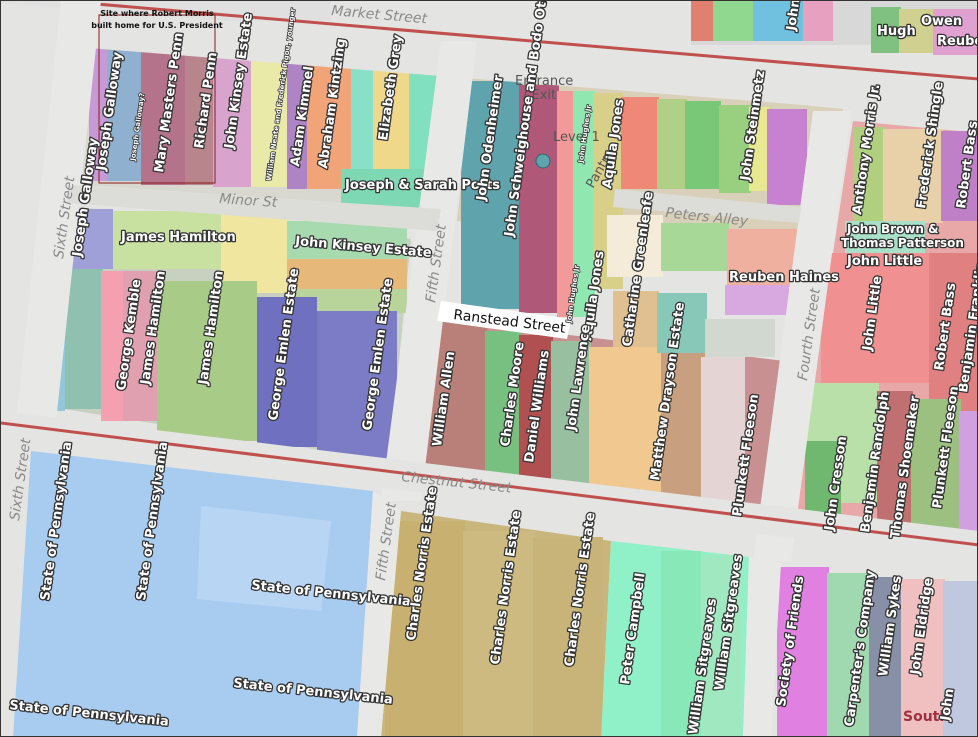 This screenshot has width=978, height=737. What do you see at coordinates (892, 229) in the screenshot?
I see `label-john-brown: John Brown &` at bounding box center [892, 229].